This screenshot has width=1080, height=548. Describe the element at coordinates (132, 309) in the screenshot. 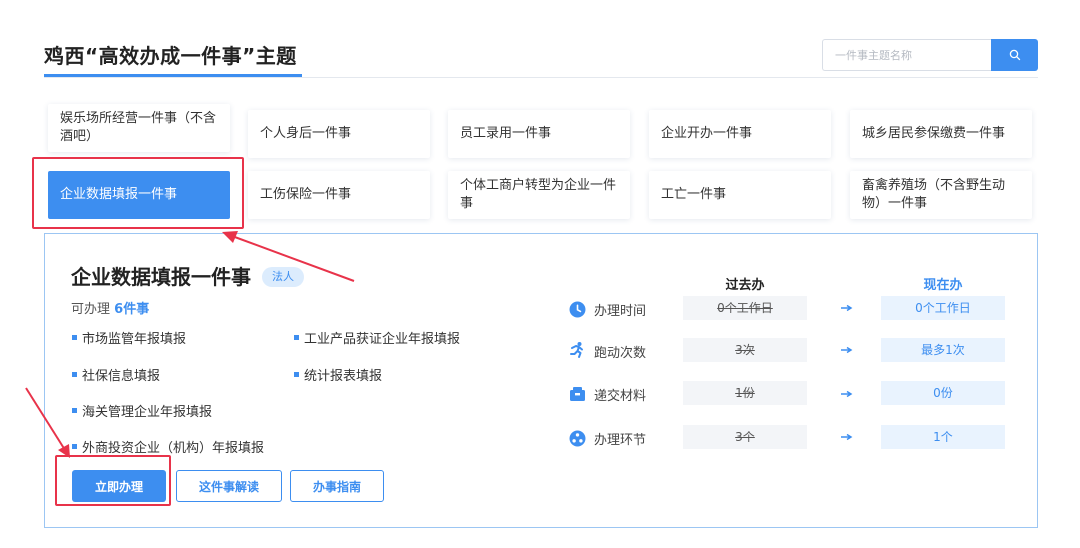

I see `count-value: 6件事` at that location.